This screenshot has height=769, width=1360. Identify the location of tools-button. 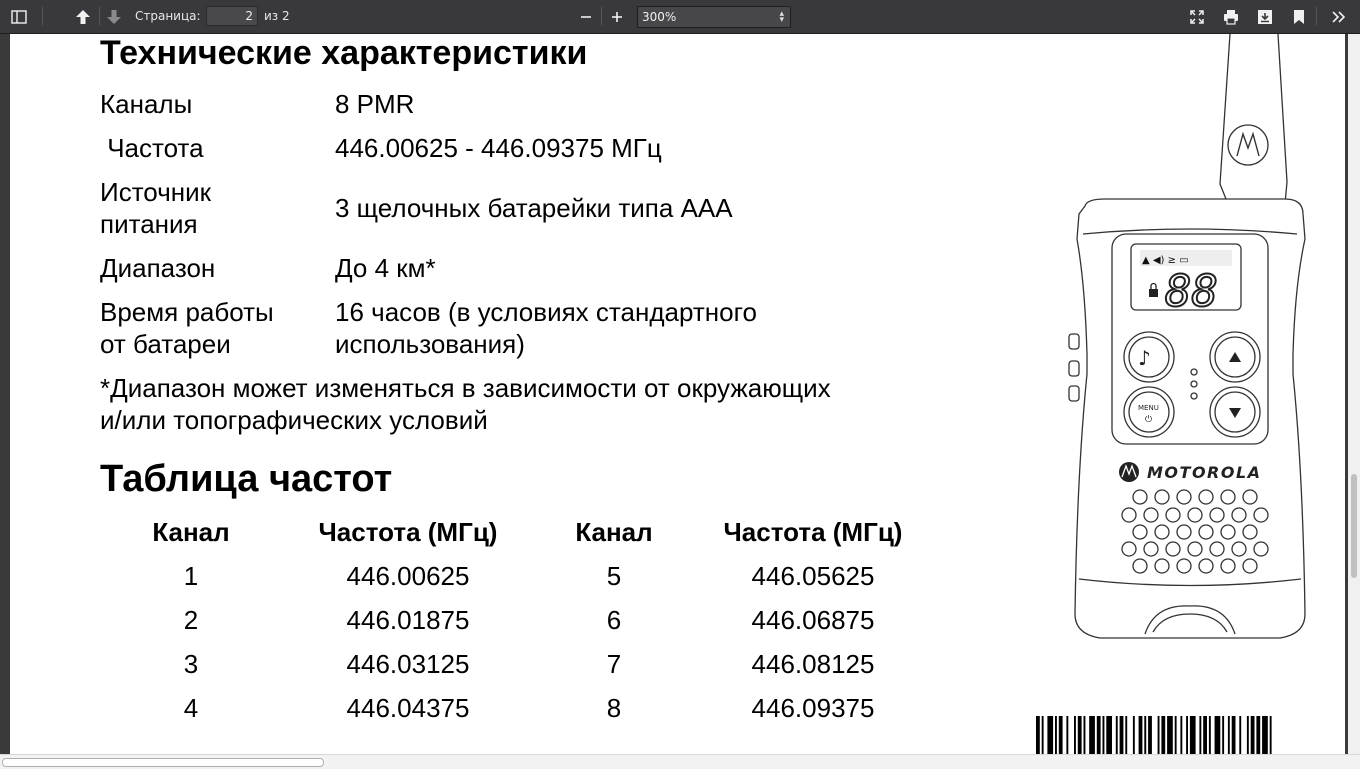
(1339, 17).